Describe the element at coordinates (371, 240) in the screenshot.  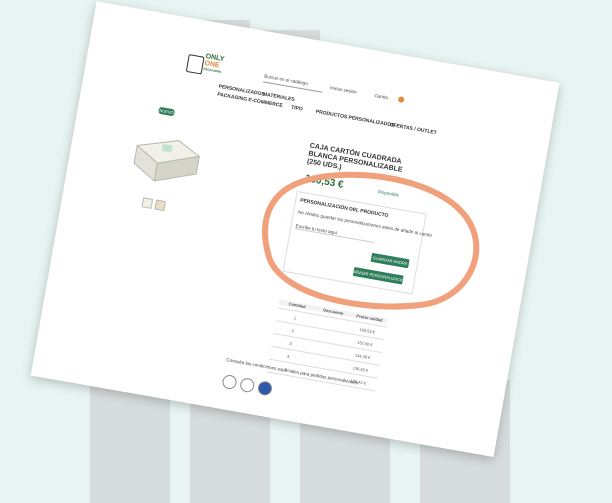
I see `highlight-circle` at that location.